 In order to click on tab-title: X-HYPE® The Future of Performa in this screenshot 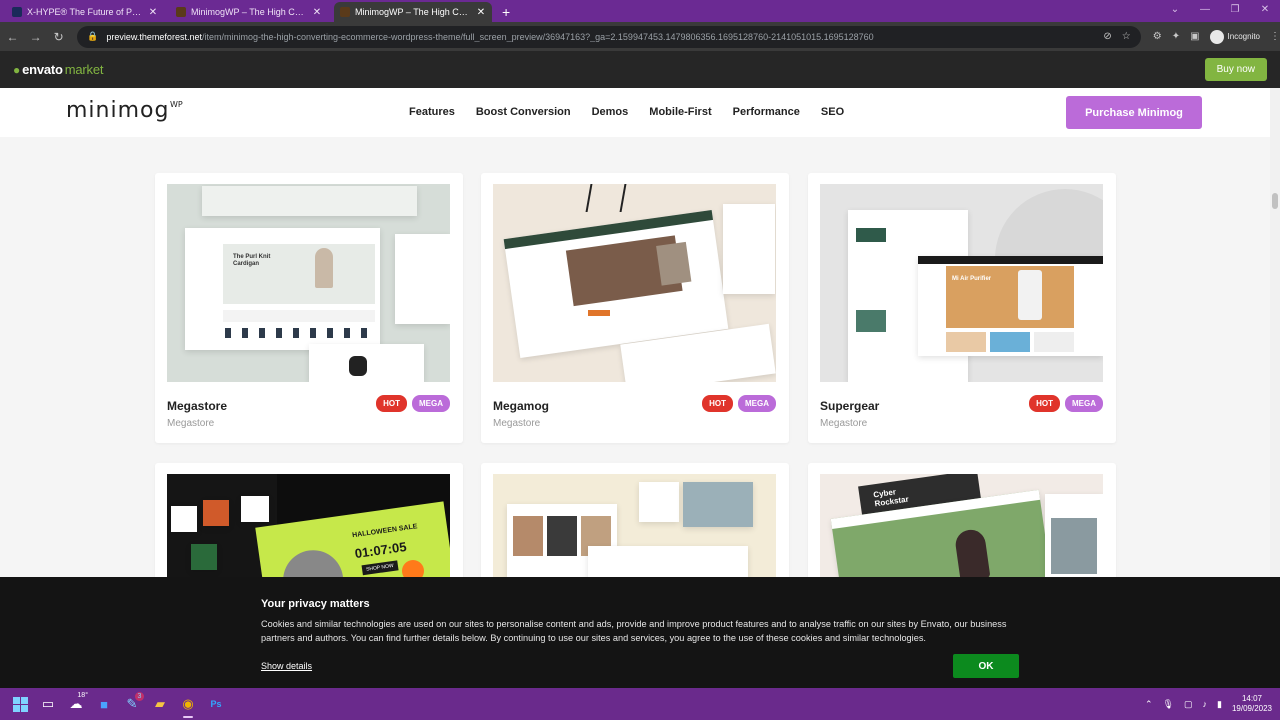, I will do `click(85, 12)`.